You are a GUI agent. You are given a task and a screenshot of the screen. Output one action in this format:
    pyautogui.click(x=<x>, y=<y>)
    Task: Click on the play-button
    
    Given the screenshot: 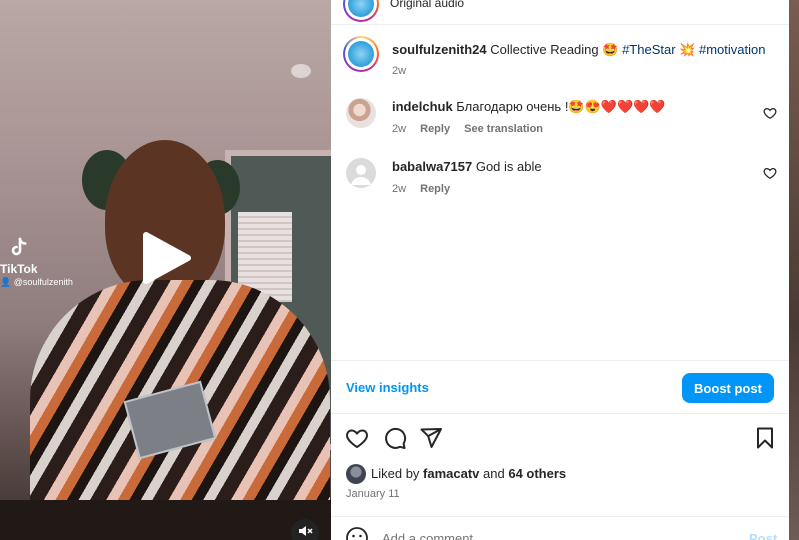 What is the action you would take?
    pyautogui.click(x=165, y=258)
    